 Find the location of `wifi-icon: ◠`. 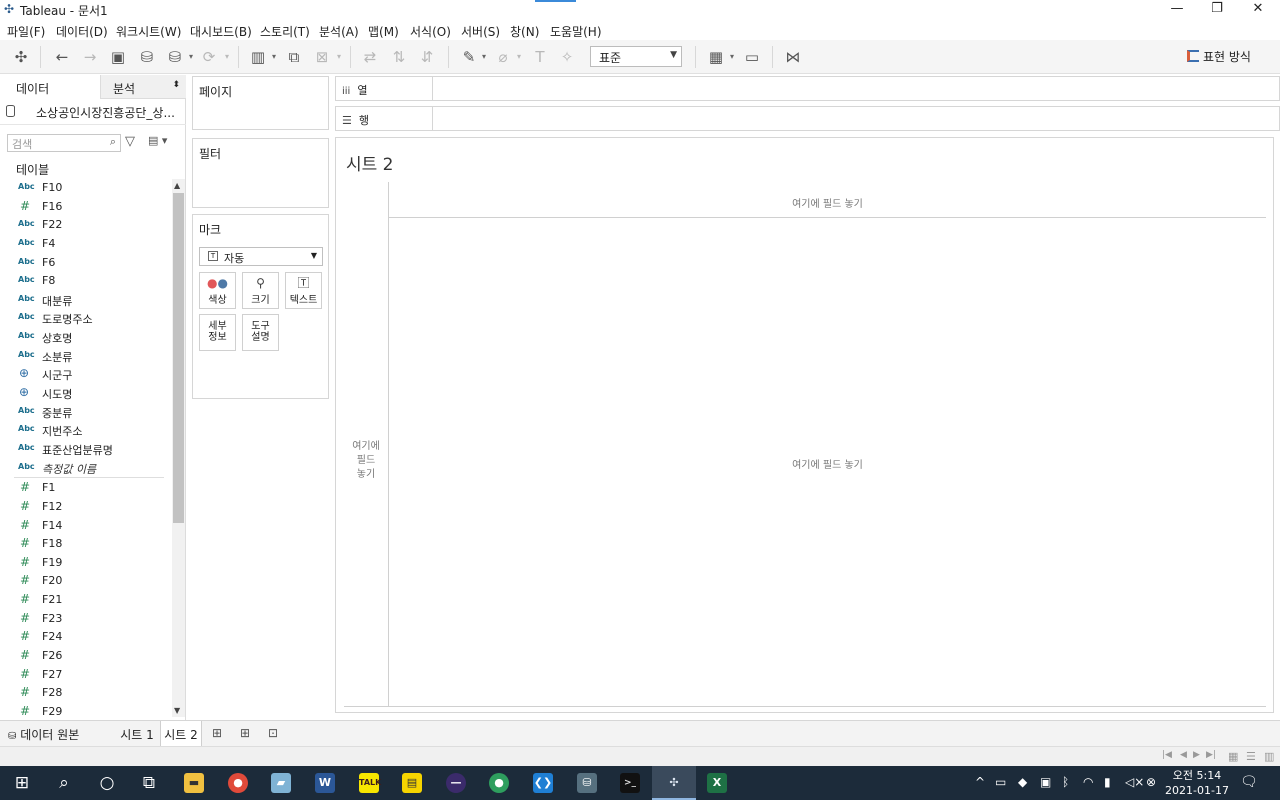

wifi-icon: ◠ is located at coordinates (1088, 782).